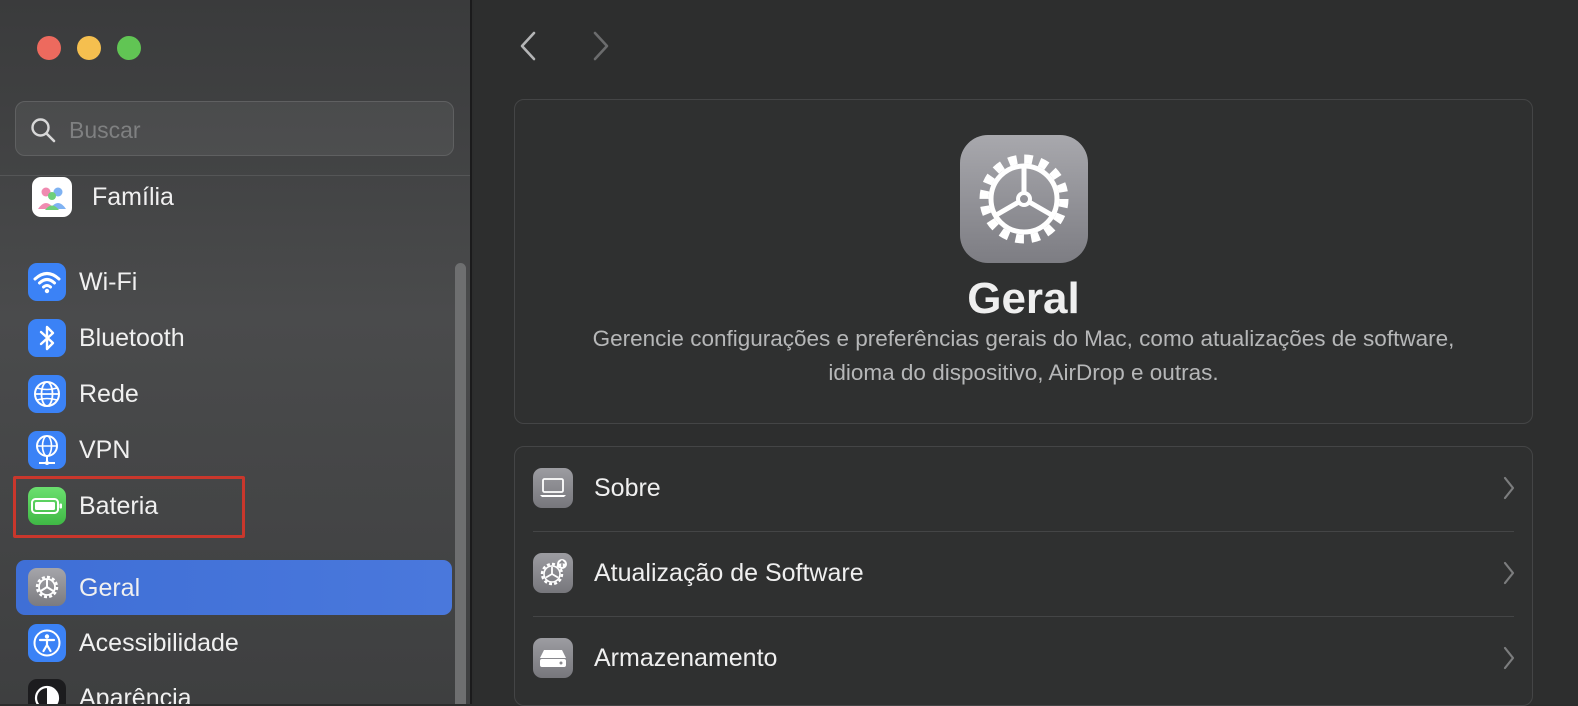 Image resolution: width=1578 pixels, height=706 pixels. I want to click on globe-icon, so click(47, 394).